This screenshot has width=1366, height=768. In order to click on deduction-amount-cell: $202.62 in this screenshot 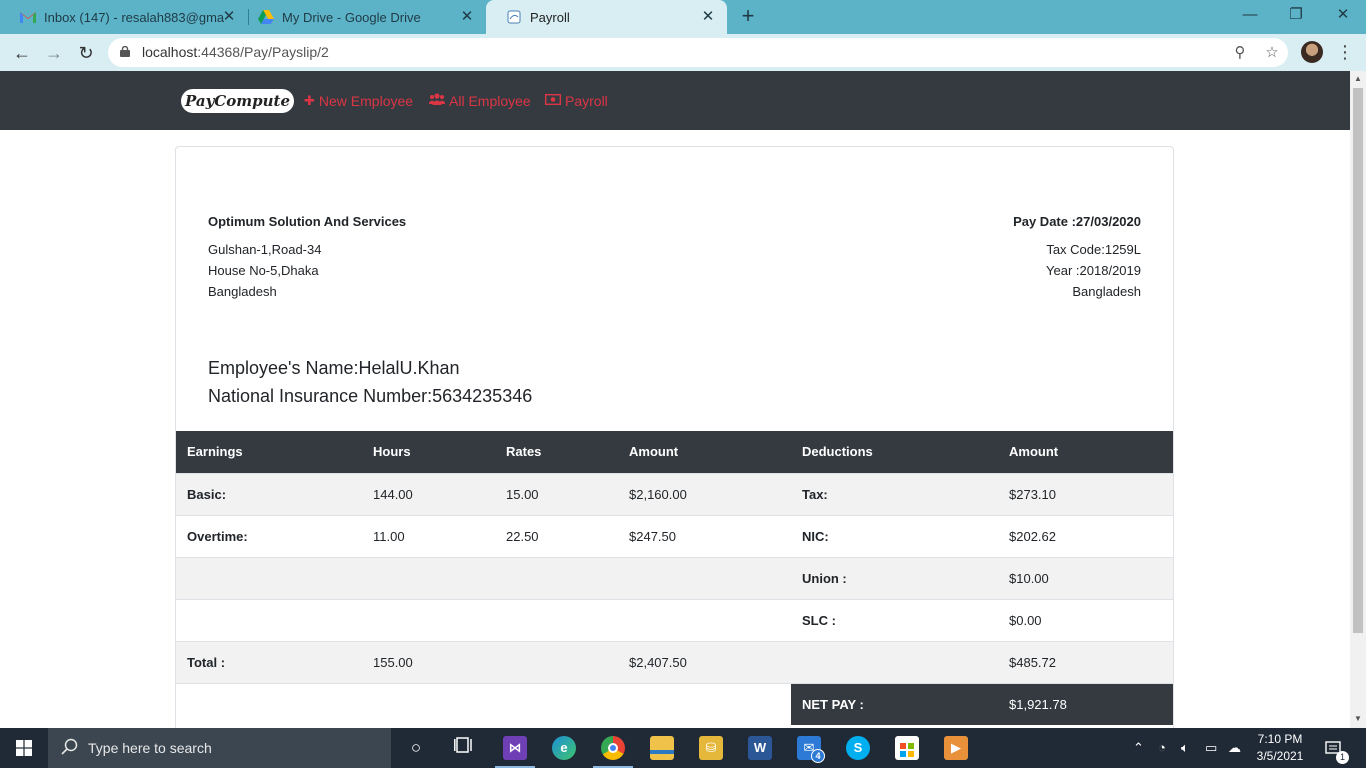, I will do `click(1085, 535)`.